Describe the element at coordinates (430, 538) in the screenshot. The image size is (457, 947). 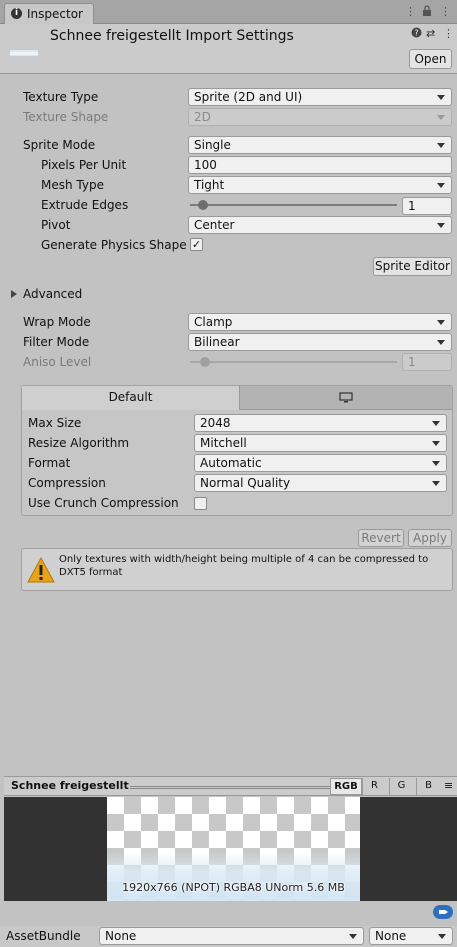
I see `apply-button: Apply` at that location.